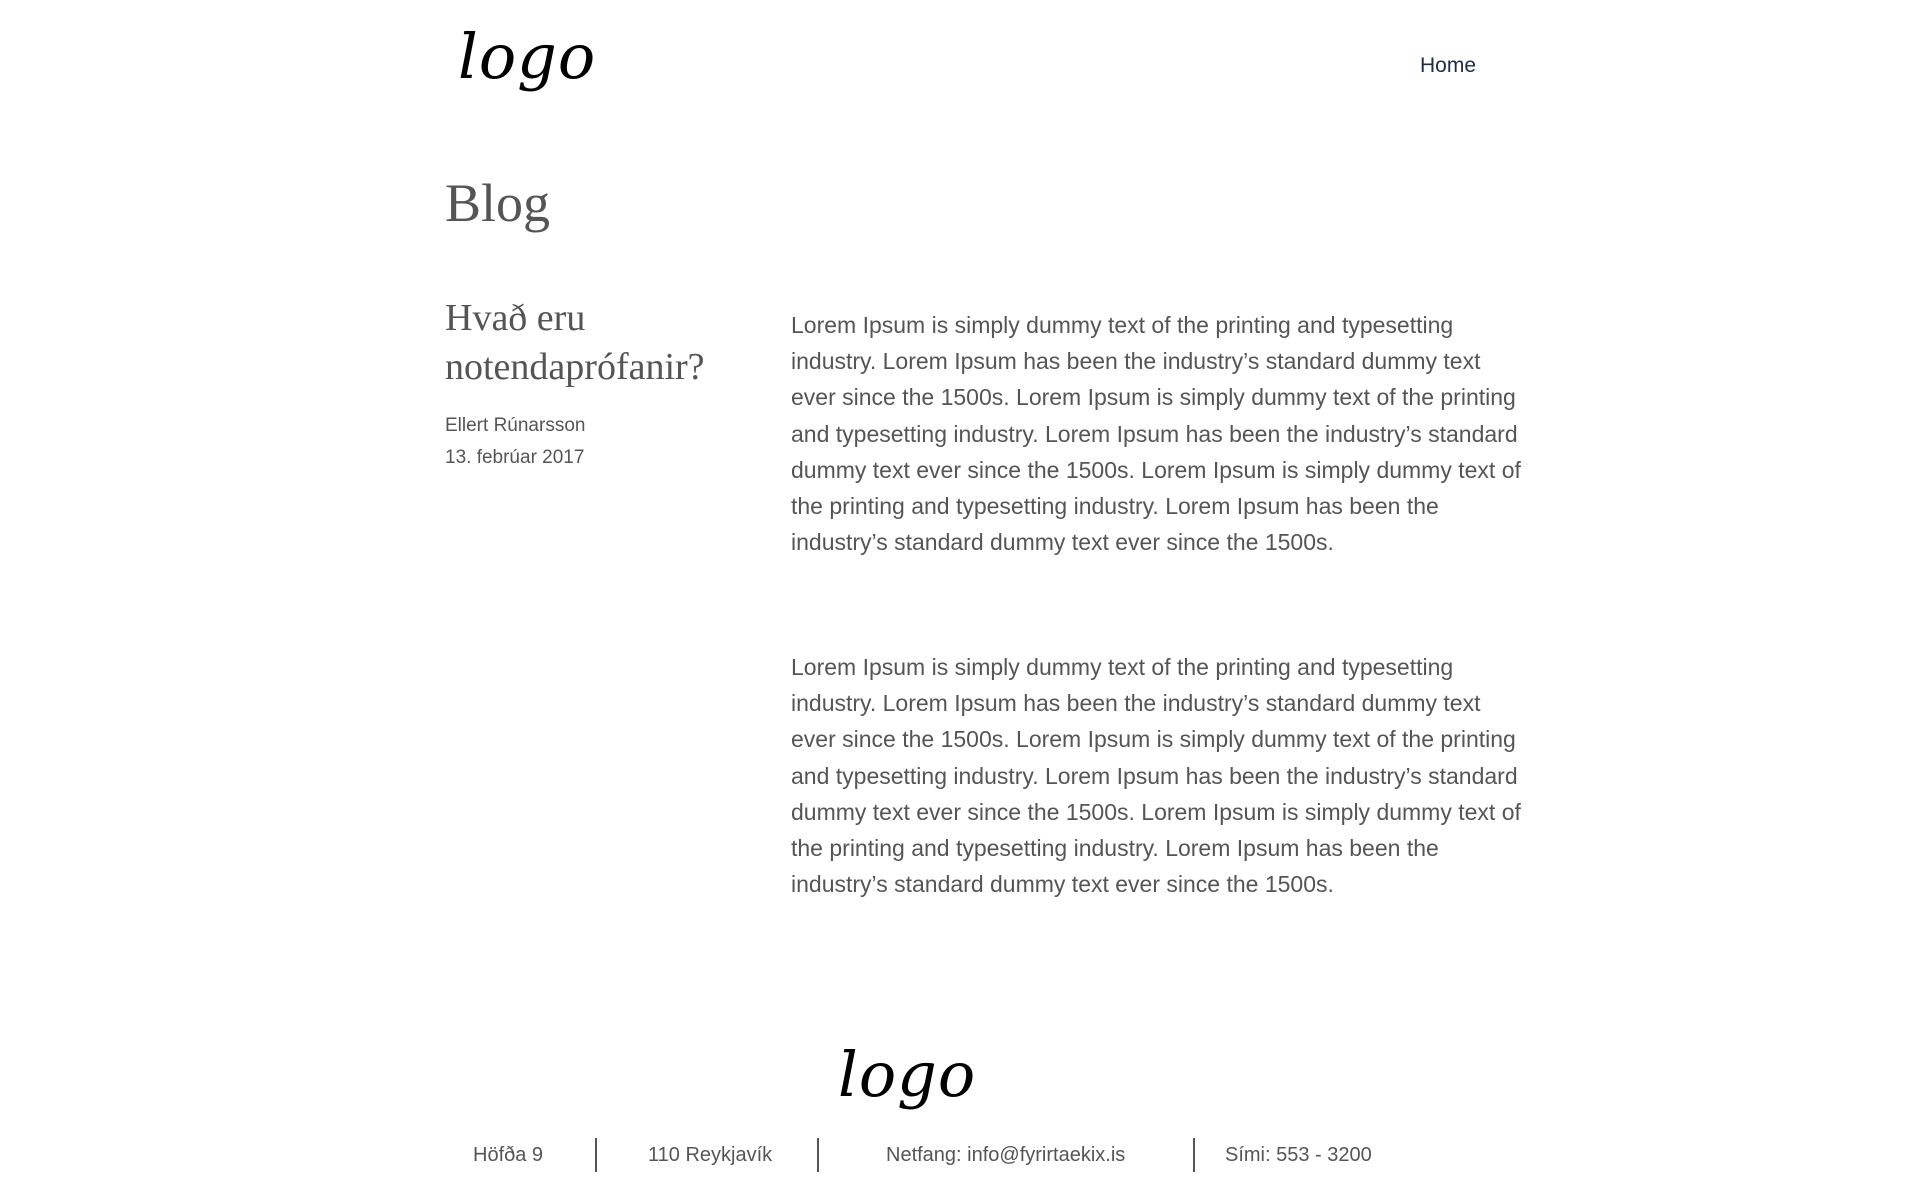  I want to click on post-date: 13. febrúar 2017, so click(515, 457).